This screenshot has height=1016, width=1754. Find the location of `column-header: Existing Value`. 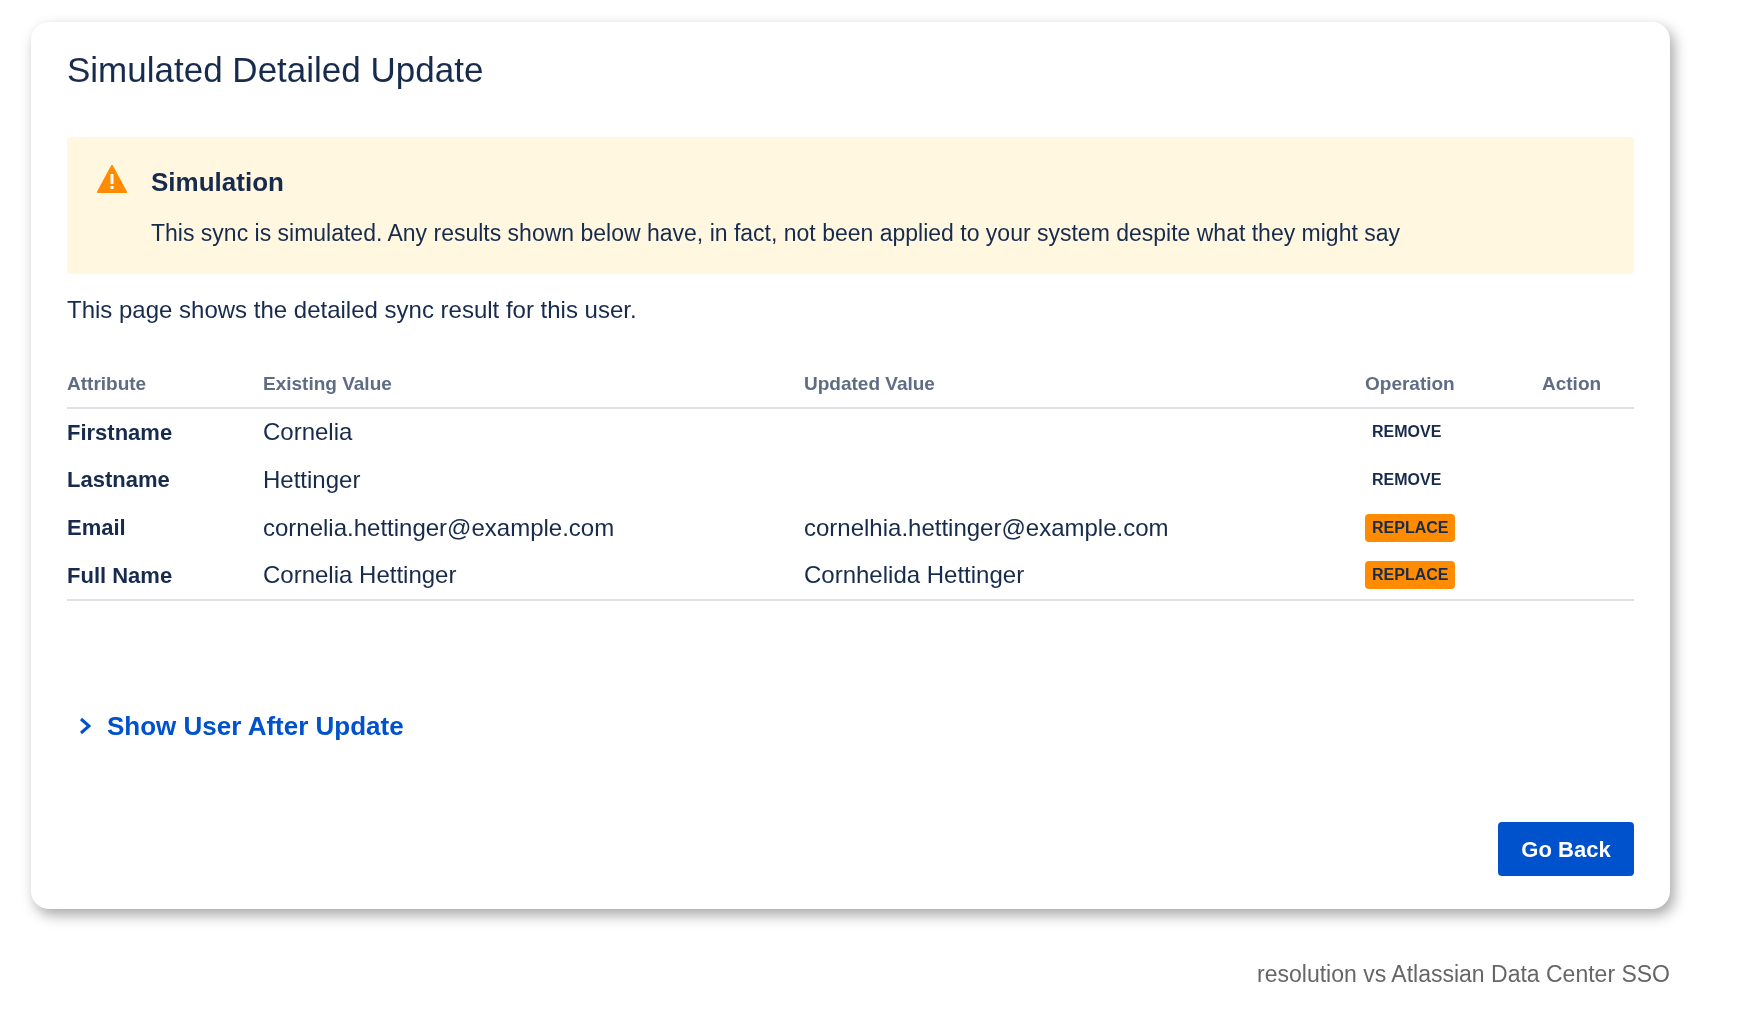

column-header: Existing Value is located at coordinates (327, 383).